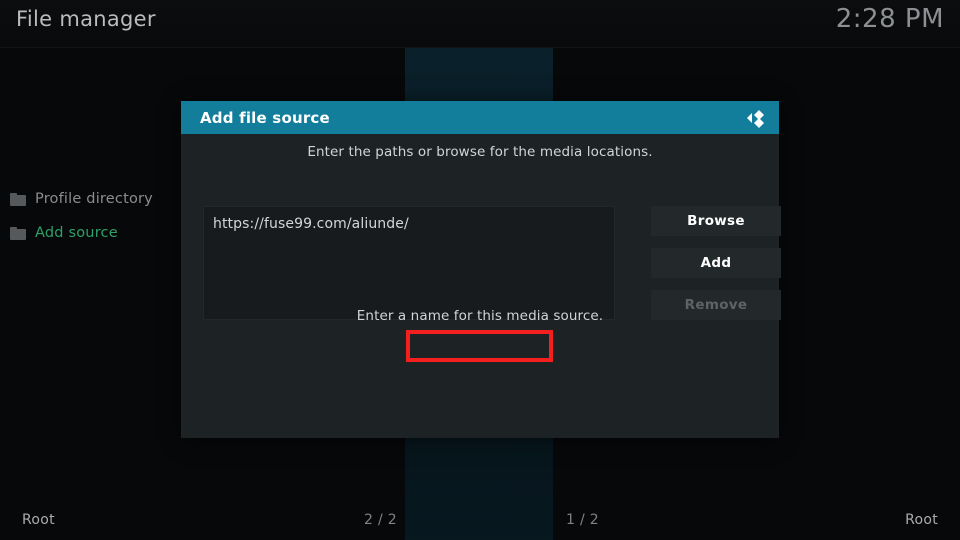 The image size is (960, 540). What do you see at coordinates (716, 263) in the screenshot?
I see `add-button: Add` at bounding box center [716, 263].